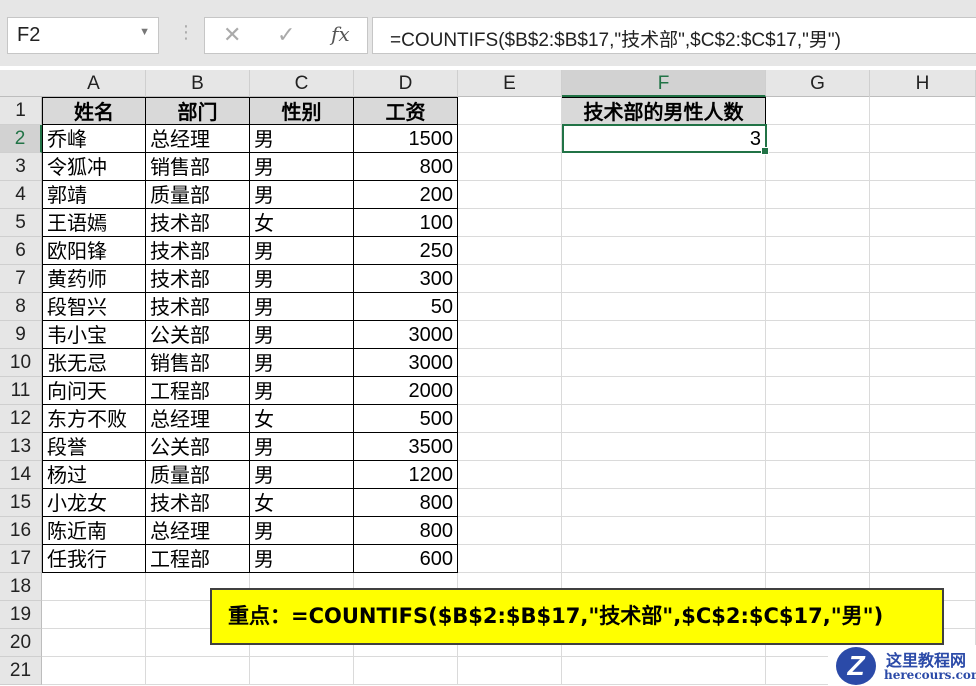 The width and height of the screenshot is (976, 686). Describe the element at coordinates (406, 419) in the screenshot. I see `table-cell: 500` at that location.